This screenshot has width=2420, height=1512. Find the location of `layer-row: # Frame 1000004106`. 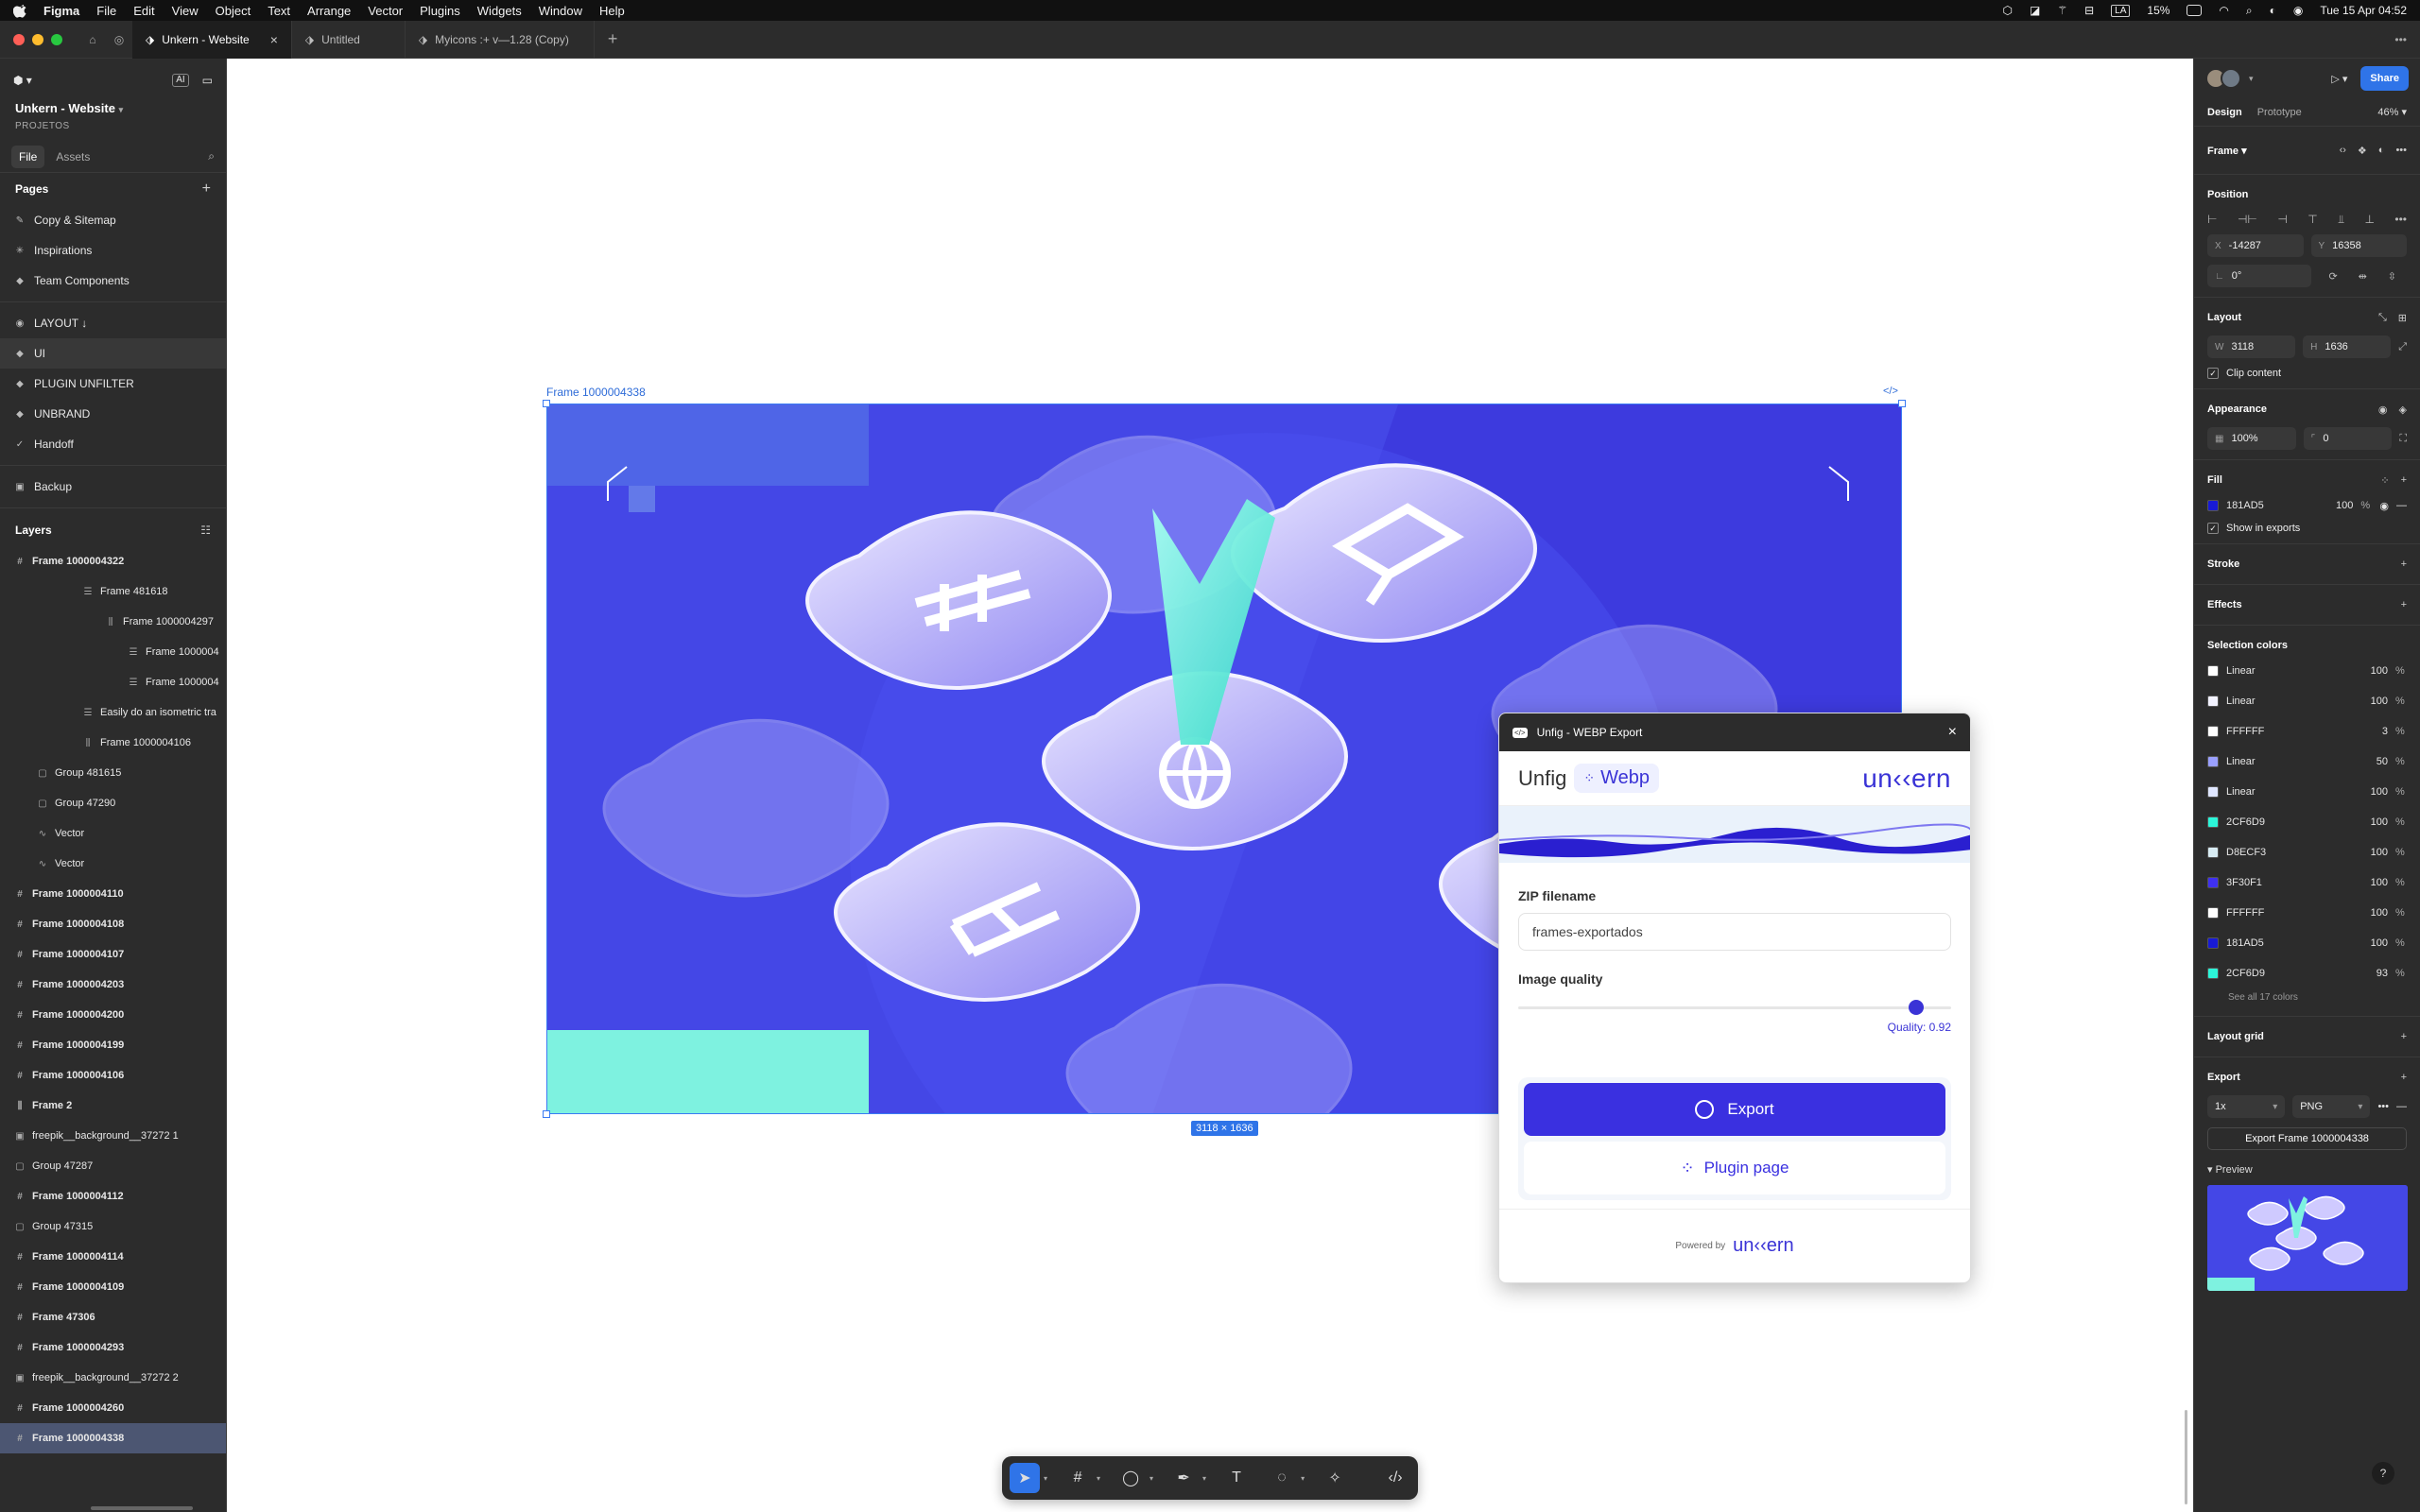

layer-row: # Frame 1000004106 is located at coordinates (113, 1075).